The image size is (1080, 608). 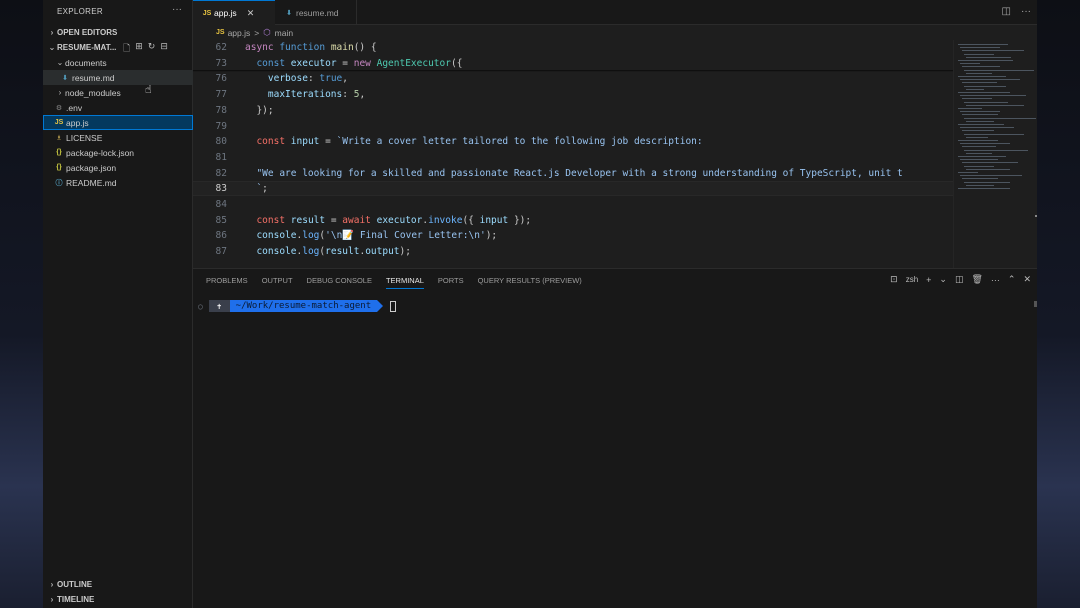 What do you see at coordinates (118, 182) in the screenshot?
I see `tree-item-readme-md: ⓘ README.md` at bounding box center [118, 182].